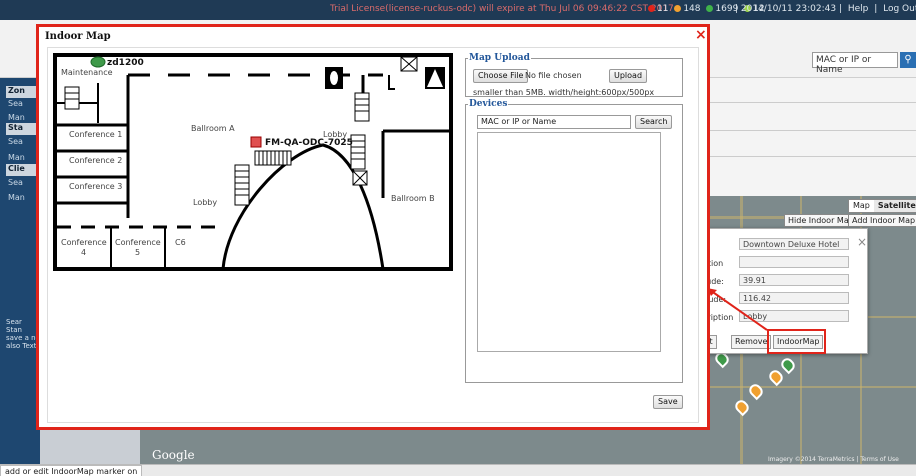 The image size is (916, 476). I want to click on floor-plan-empty-area, so click(253, 341).